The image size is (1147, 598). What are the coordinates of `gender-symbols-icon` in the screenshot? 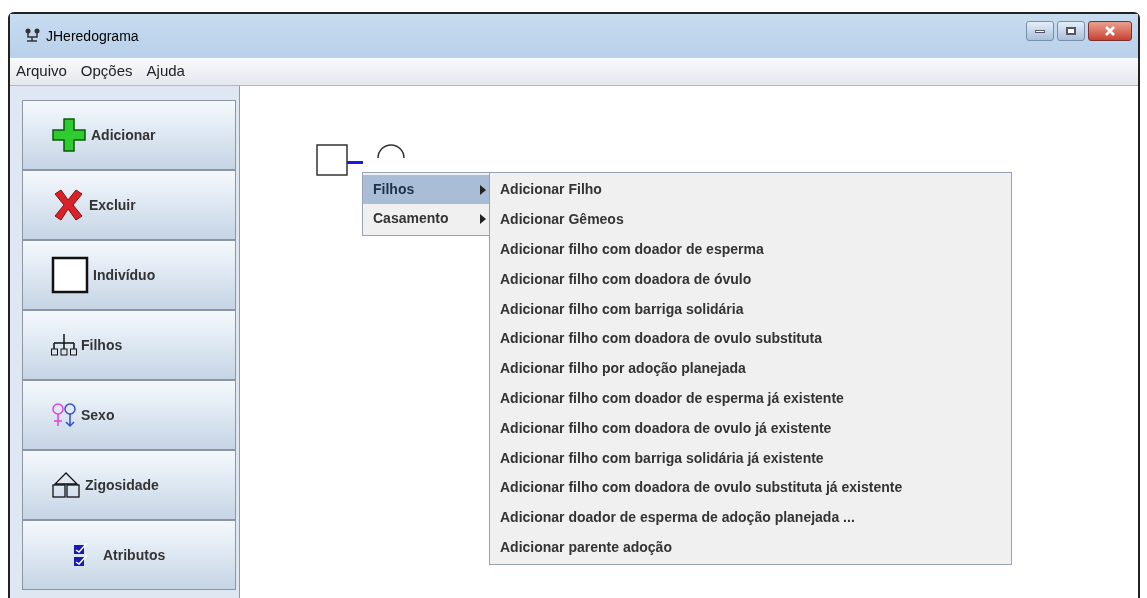 It's located at (64, 415).